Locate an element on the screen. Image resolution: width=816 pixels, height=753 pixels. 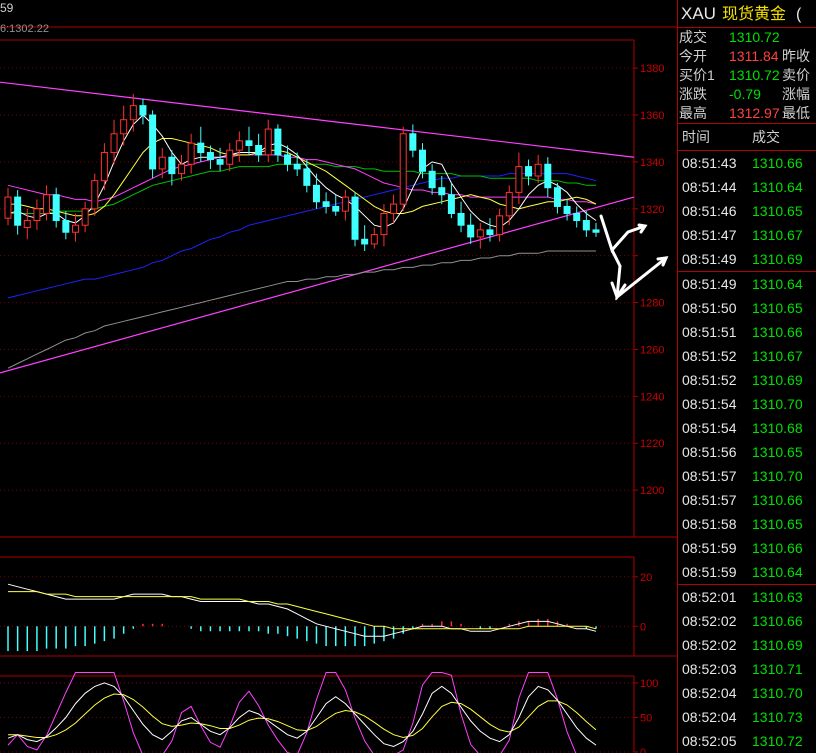
y-tick-label: 1380 is located at coordinates (652, 69).